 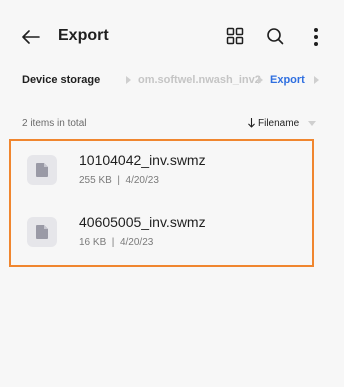 What do you see at coordinates (54, 123) in the screenshot?
I see `items-count: 2 items in total` at bounding box center [54, 123].